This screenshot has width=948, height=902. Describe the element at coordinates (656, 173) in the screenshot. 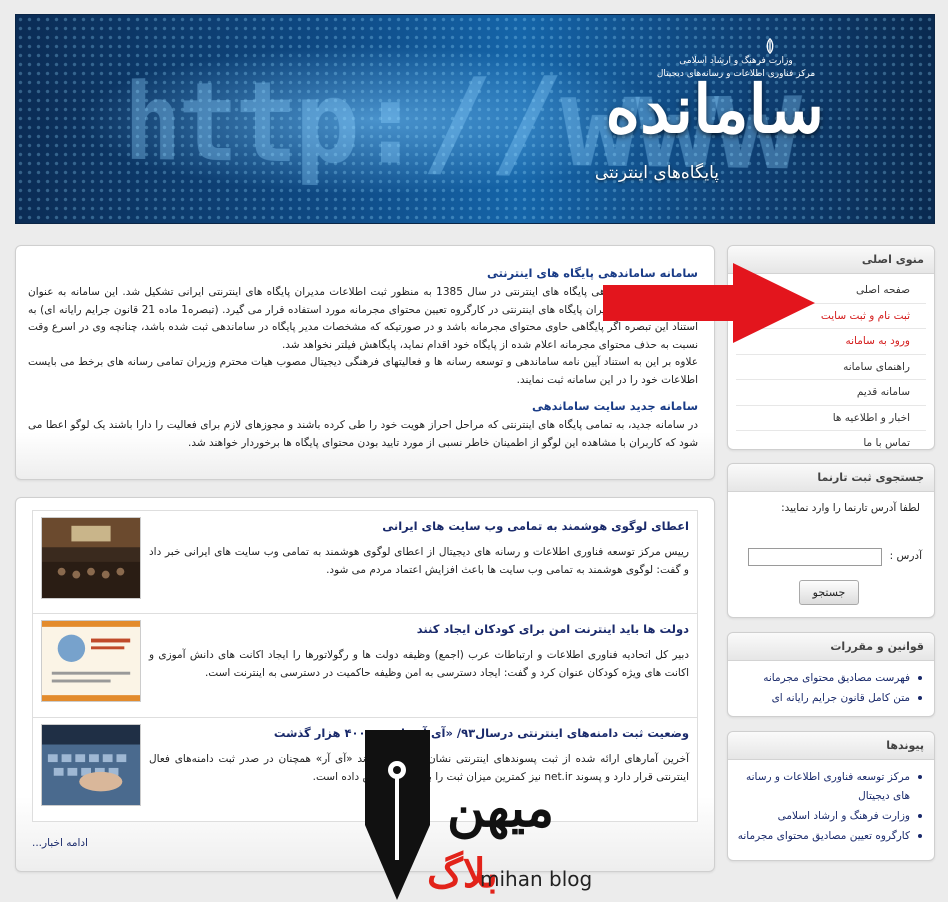

I see `site-subtitle: پایگاه‌های اینترنتی` at that location.